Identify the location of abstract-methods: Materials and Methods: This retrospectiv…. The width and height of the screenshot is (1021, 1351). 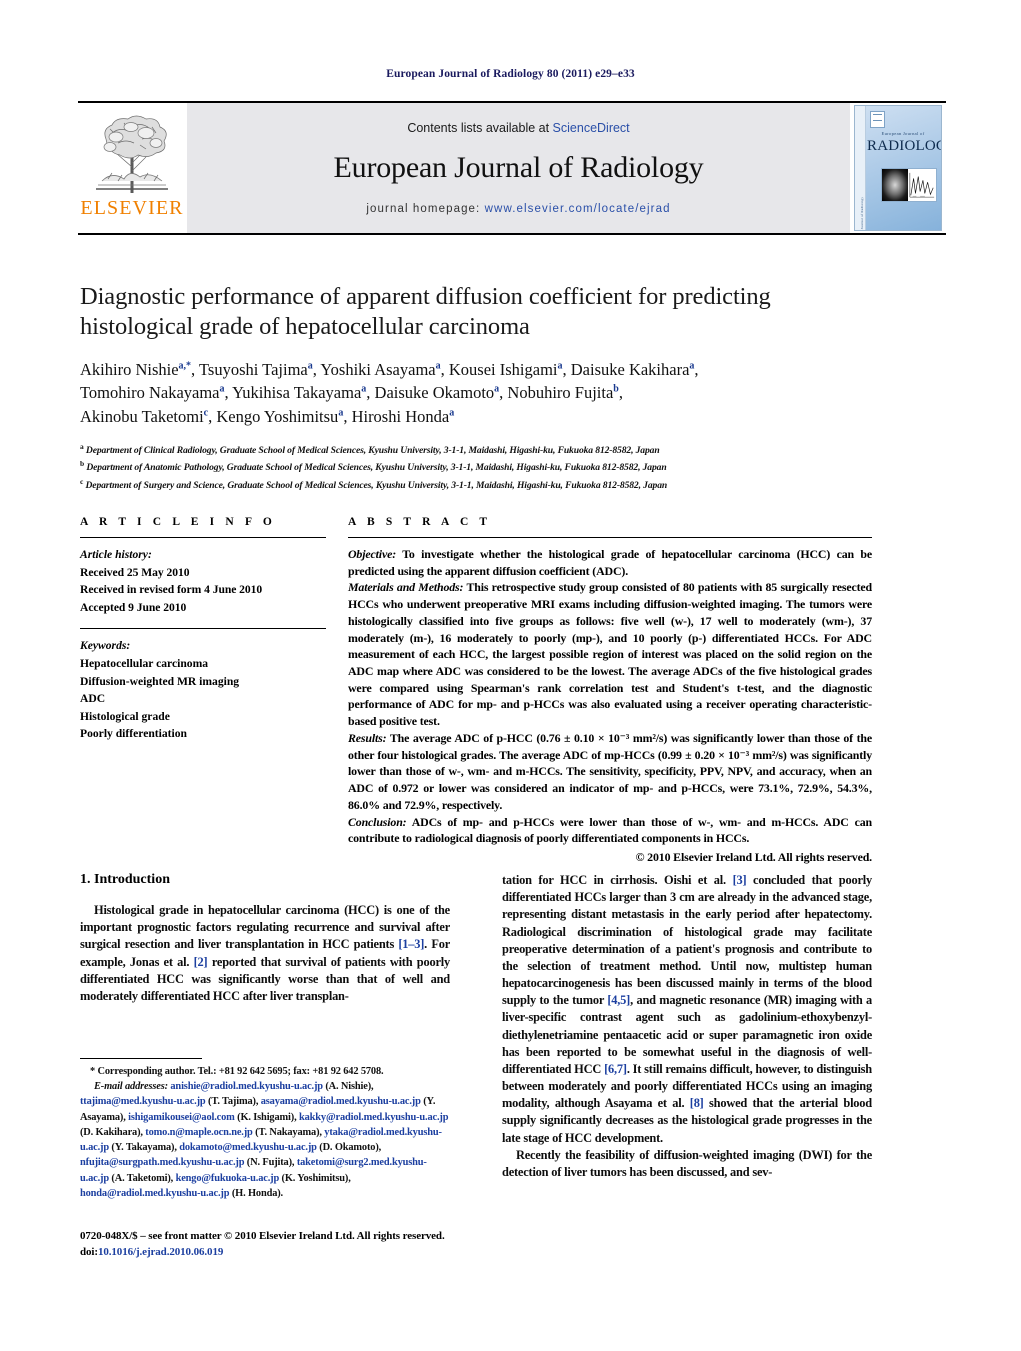
(610, 654).